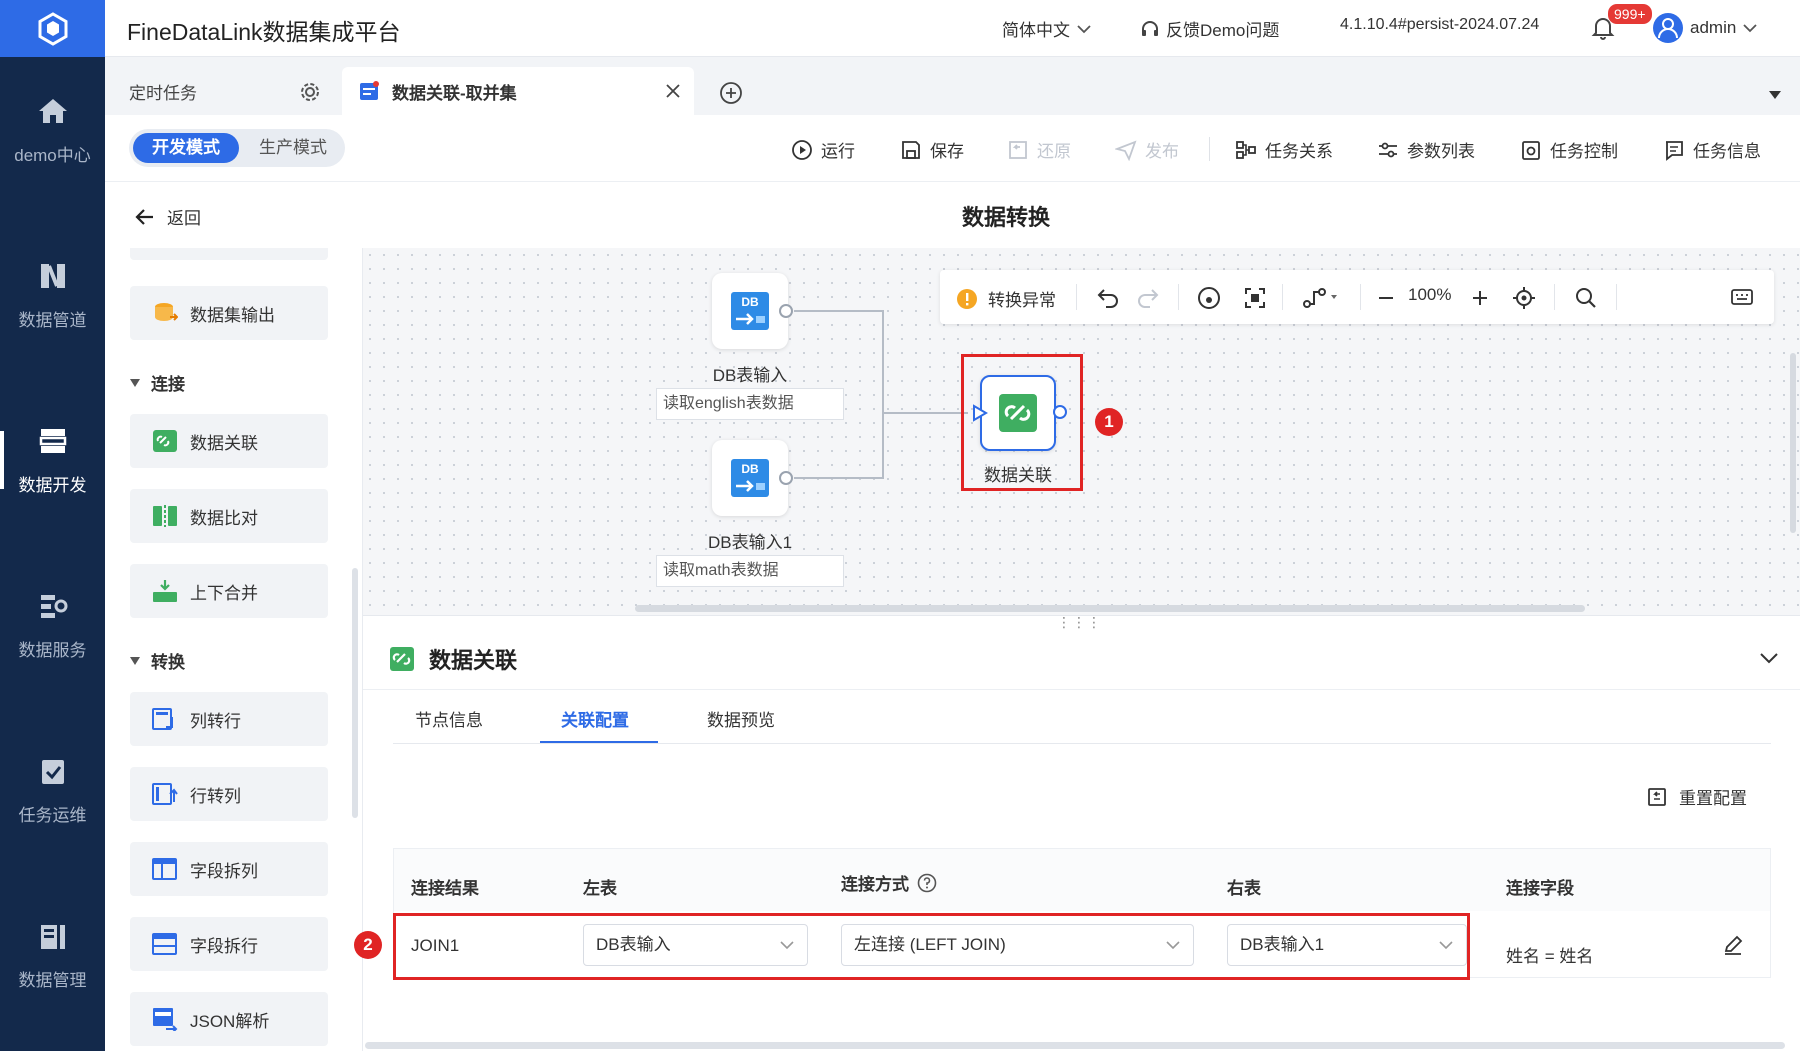 The image size is (1800, 1051). Describe the element at coordinates (741, 718) in the screenshot. I see `tab-data-preview: 数据预览` at that location.